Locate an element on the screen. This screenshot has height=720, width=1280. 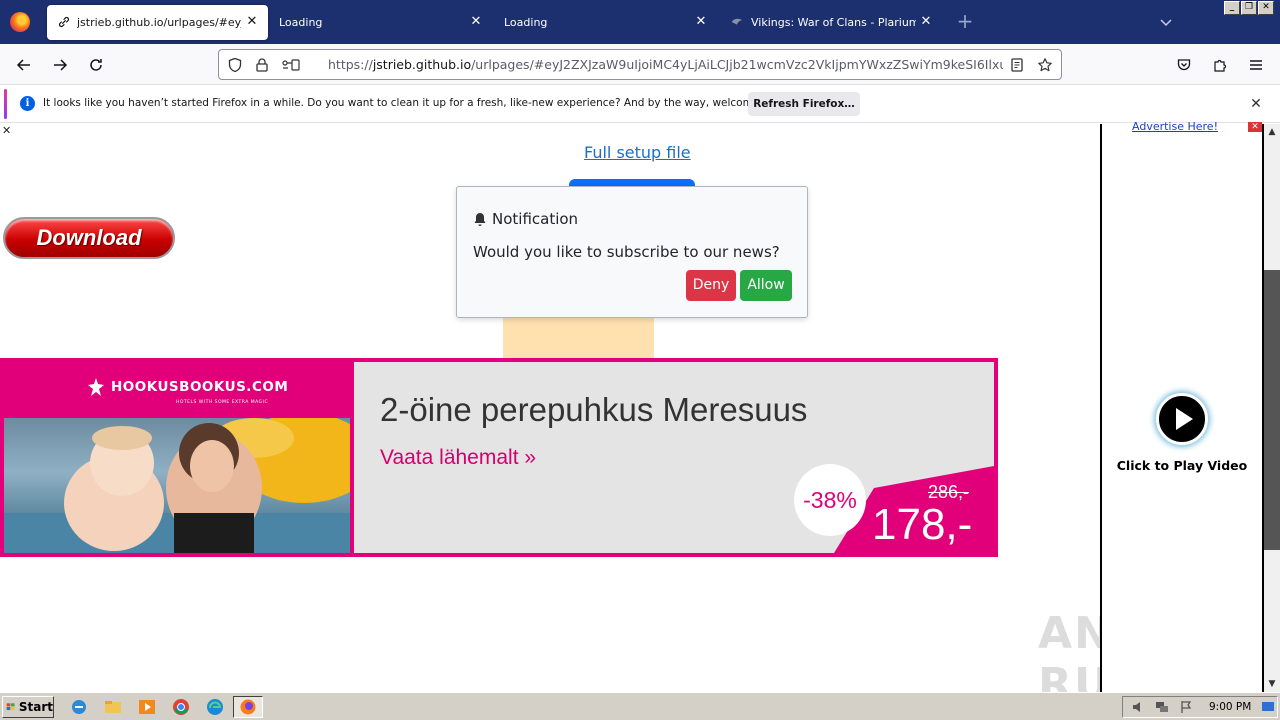
allow-button: Allow is located at coordinates (766, 285).